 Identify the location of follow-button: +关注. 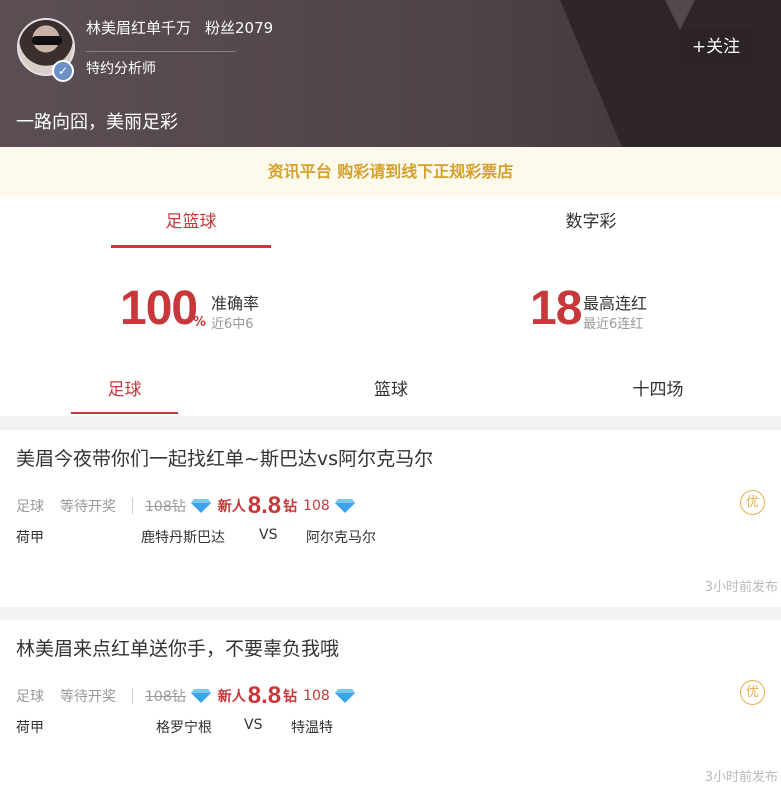
(716, 47).